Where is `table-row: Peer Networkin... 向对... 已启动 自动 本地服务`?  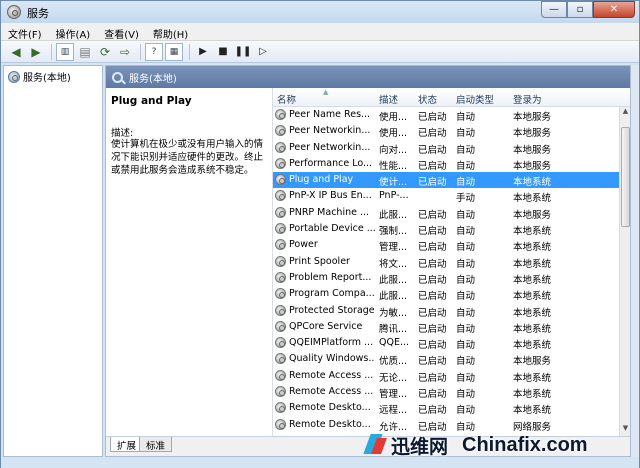 table-row: Peer Networkin... 向对... 已启动 自动 本地服务 is located at coordinates (446, 148).